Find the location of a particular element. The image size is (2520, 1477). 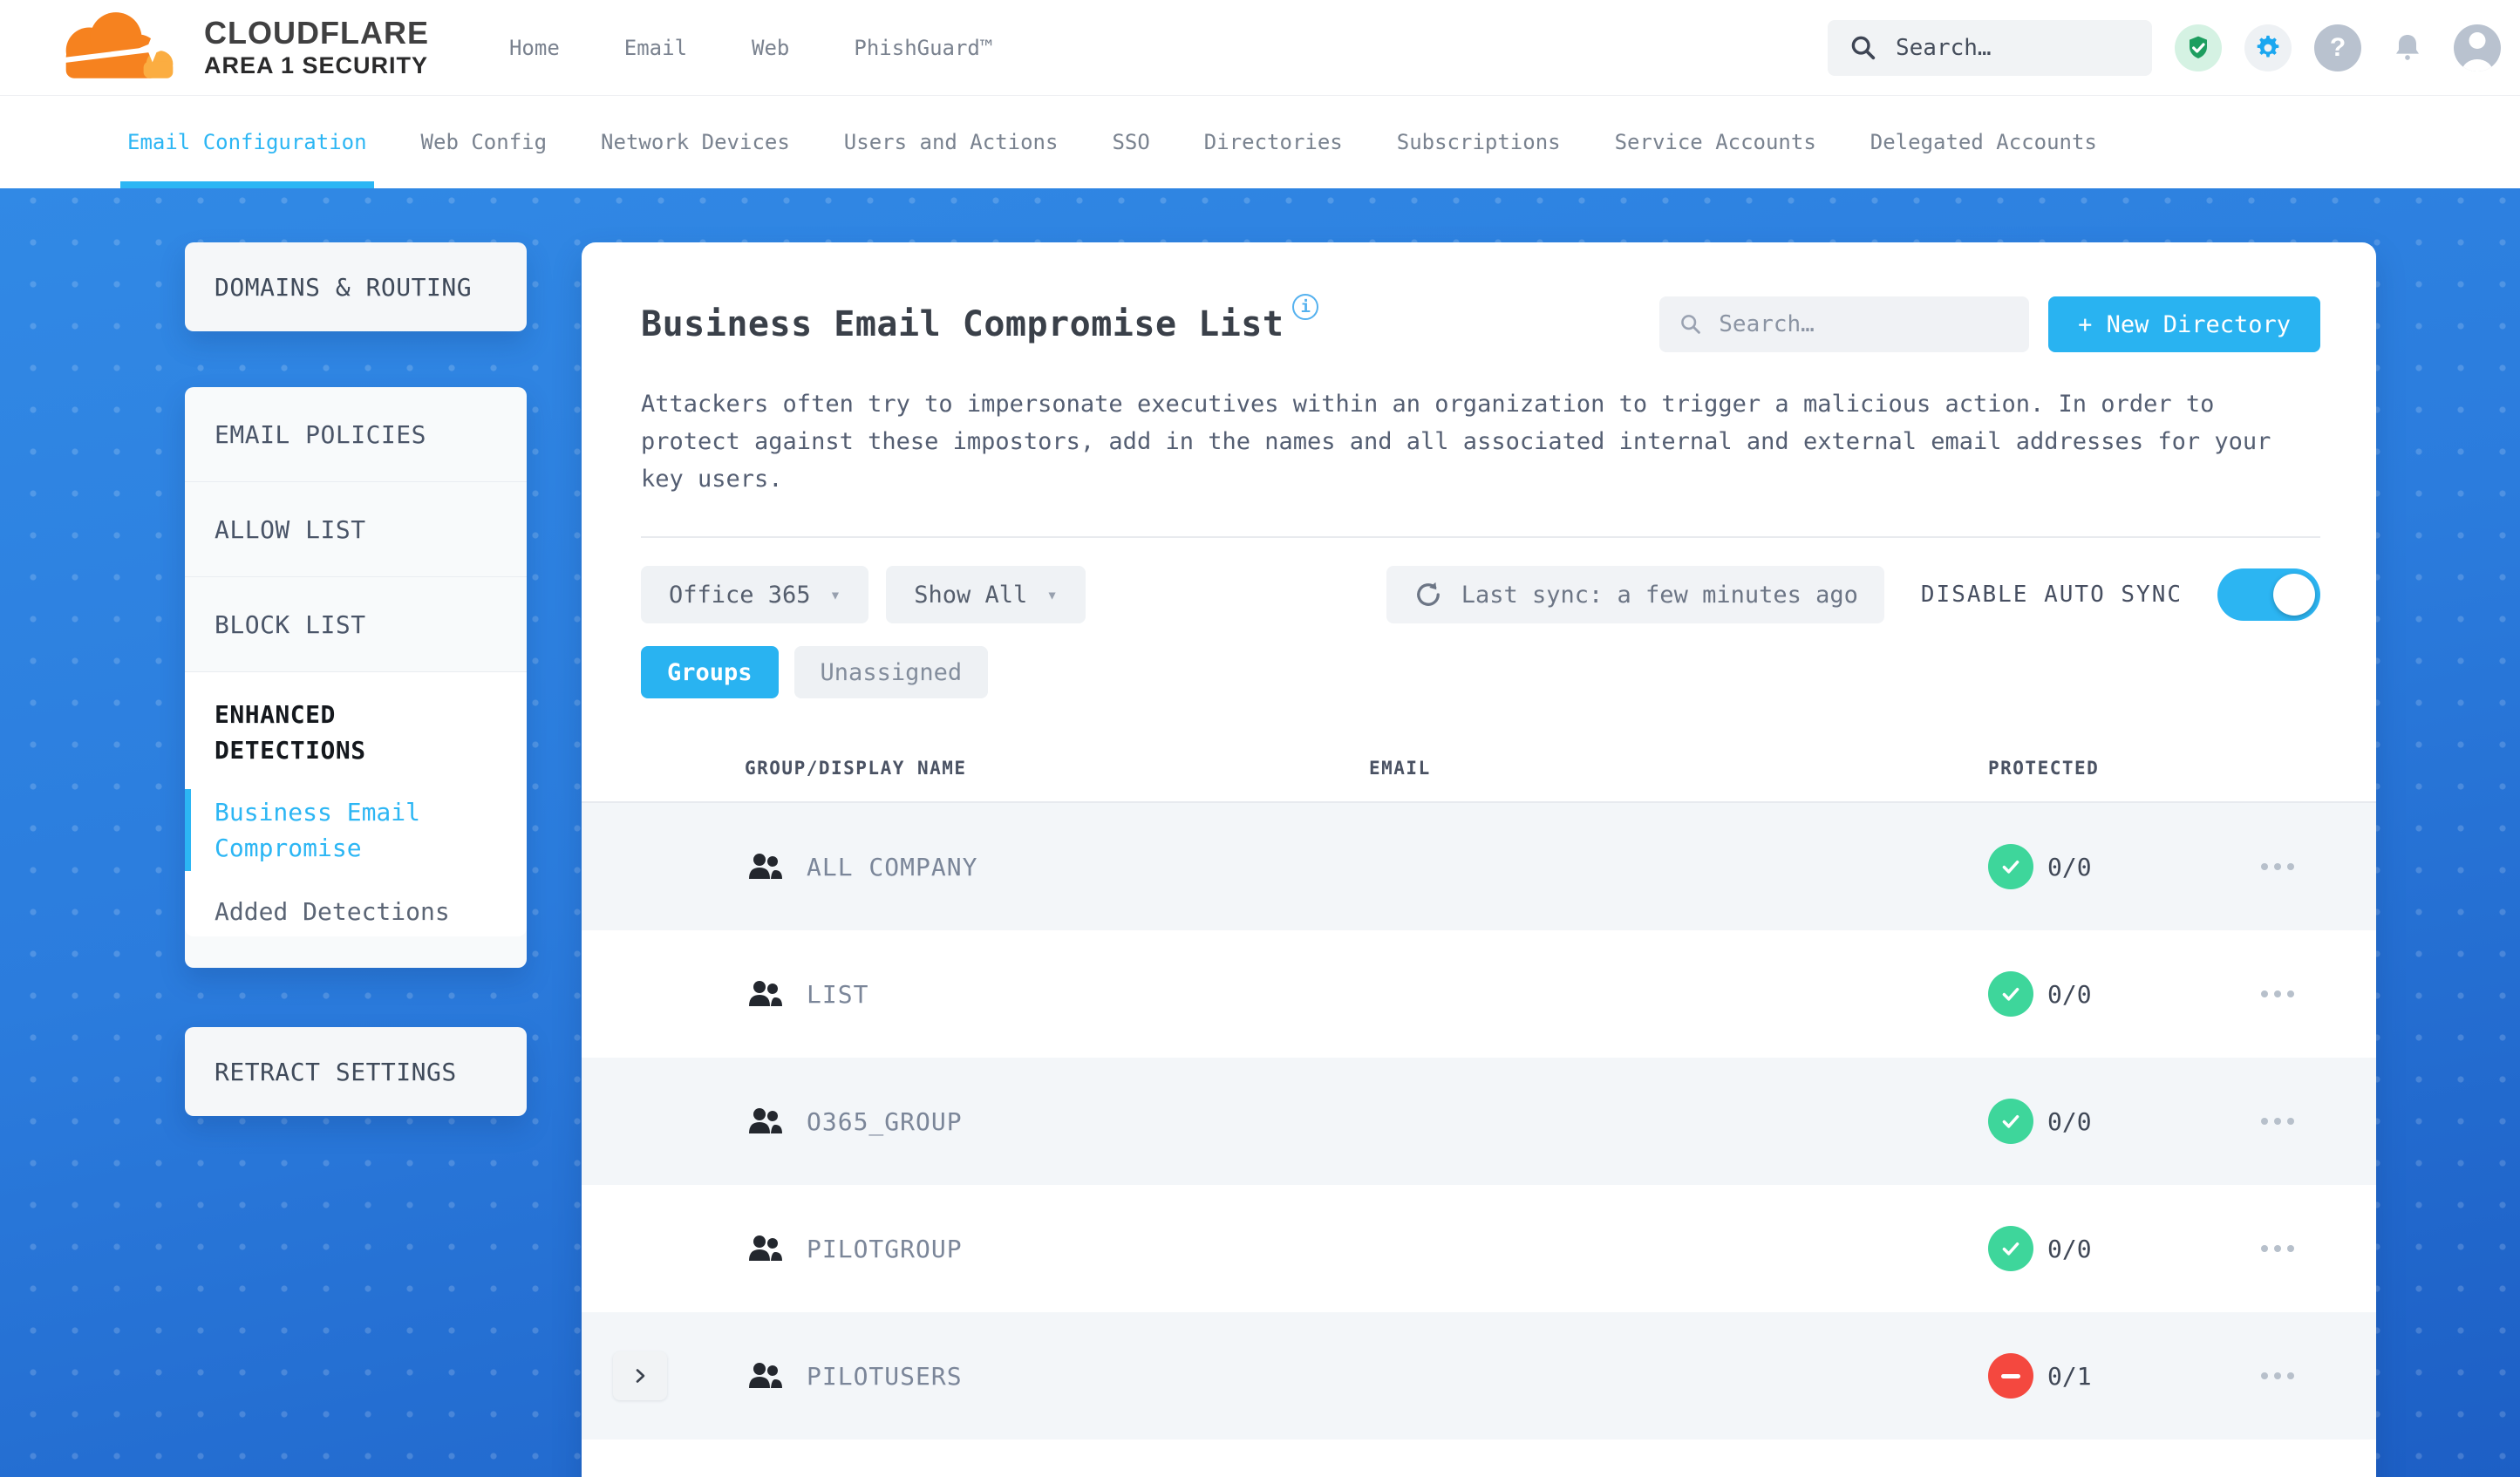

sidebar-item-email-policies: EMAIL POLICIES is located at coordinates (356, 435).